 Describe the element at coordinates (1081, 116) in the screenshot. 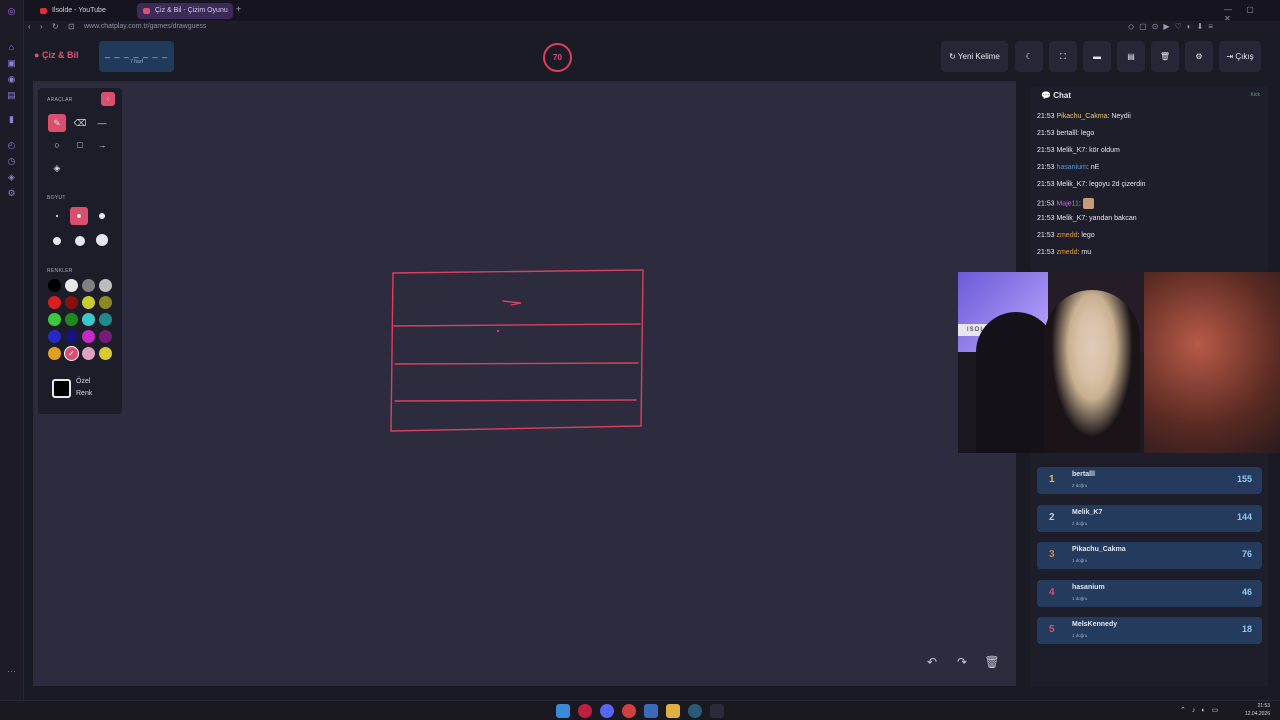

I see `chat-username: Pikachu_Cakma` at that location.